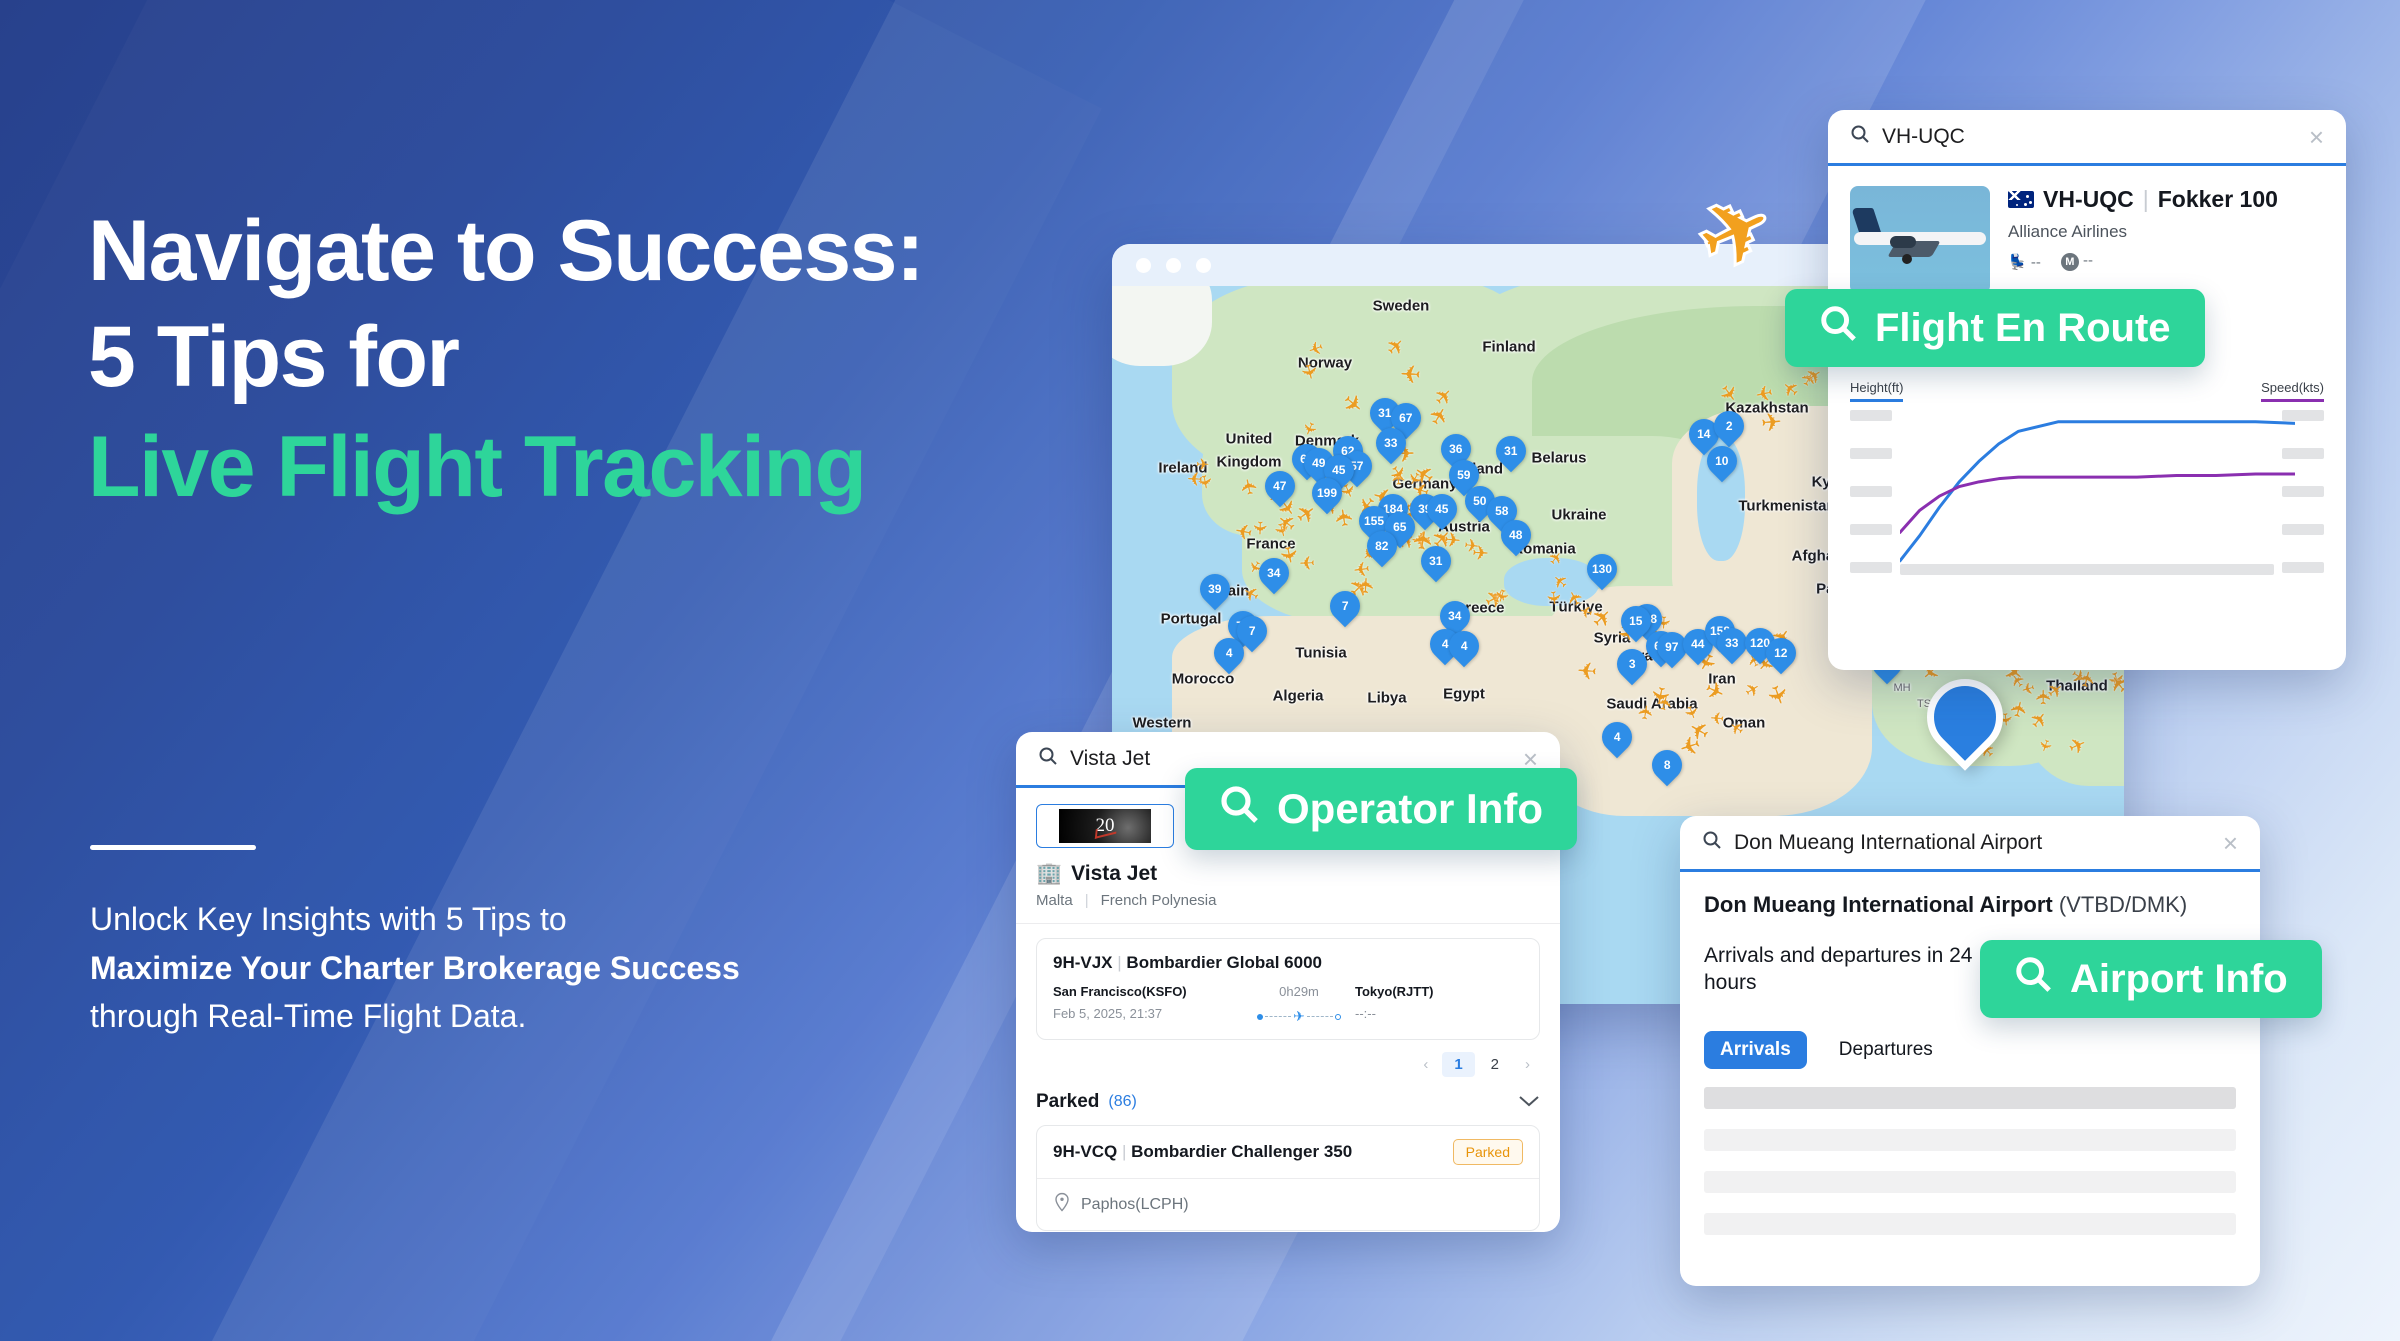  I want to click on mtow-icon: M, so click(2069, 262).